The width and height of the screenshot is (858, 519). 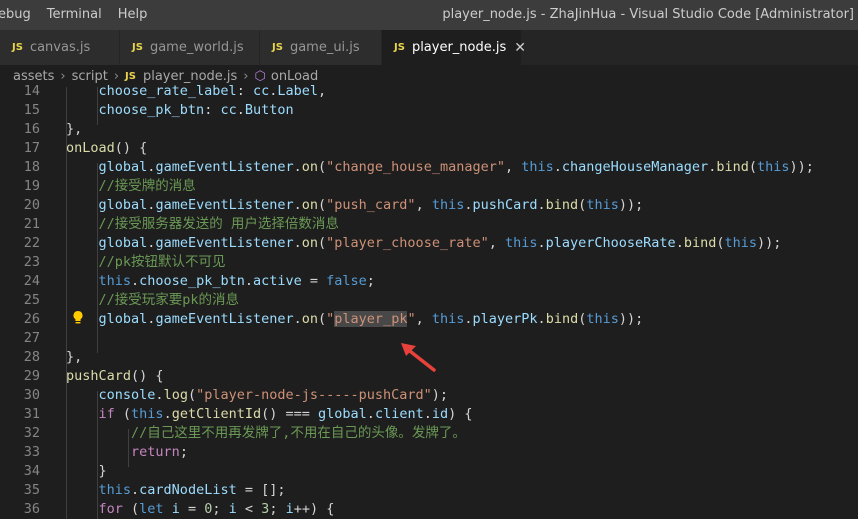 I want to click on line-number: 23, so click(x=31, y=262).